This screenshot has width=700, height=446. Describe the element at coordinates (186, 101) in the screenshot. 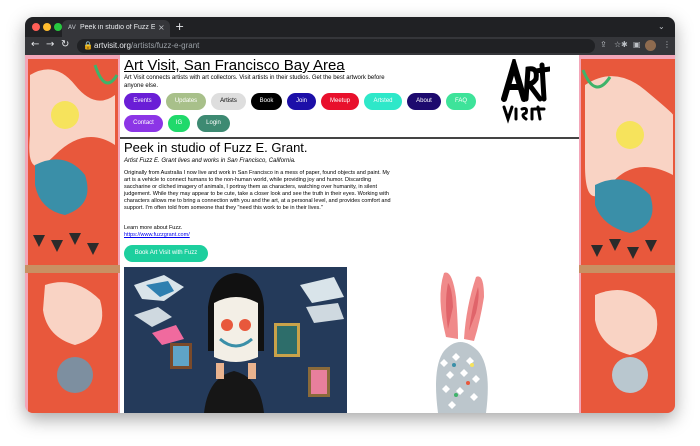

I see `nav-updates-button: Updates` at that location.